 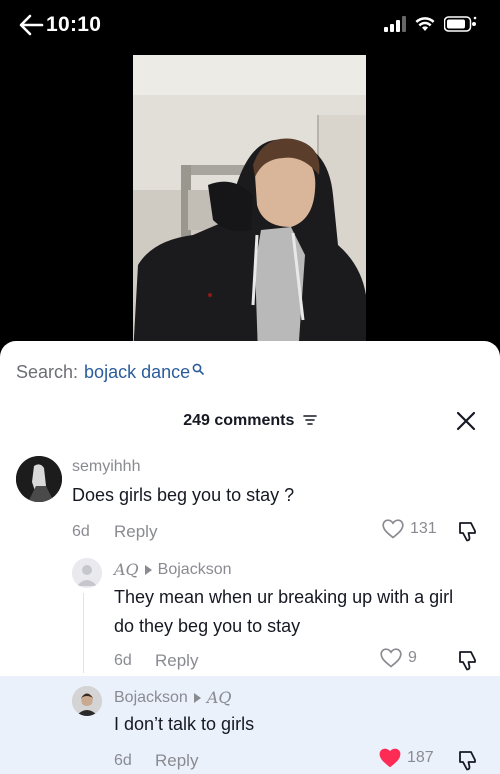 I want to click on like-button: 187, so click(x=406, y=758).